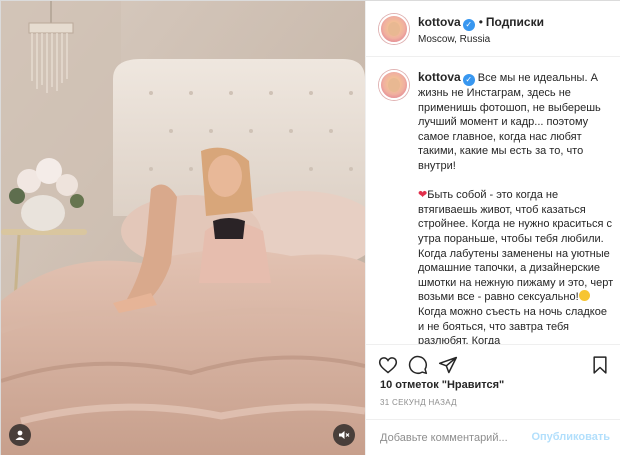 The image size is (620, 455). Describe the element at coordinates (455, 438) in the screenshot. I see `comment-input` at that location.